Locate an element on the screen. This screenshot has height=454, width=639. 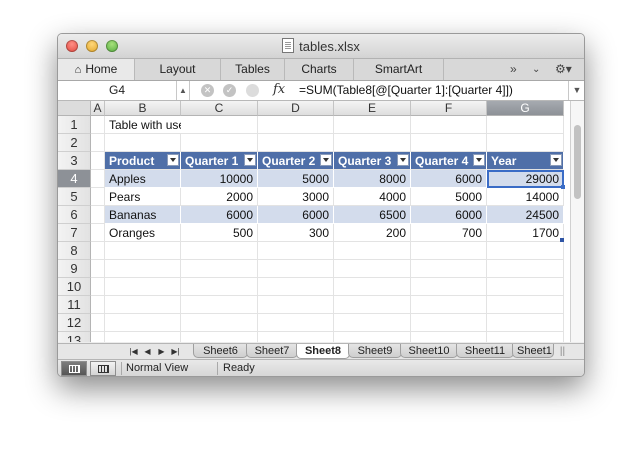
previous-sheet-icon: ◀ is located at coordinates (147, 351).